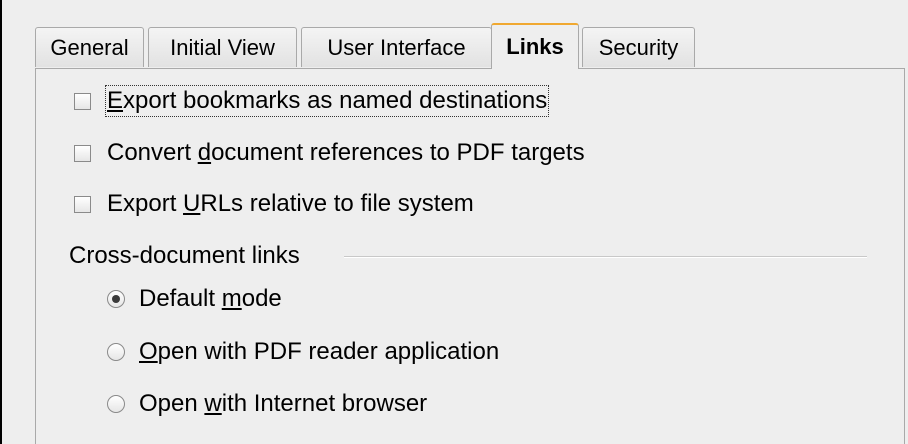 Image resolution: width=908 pixels, height=444 pixels. Describe the element at coordinates (605, 257) in the screenshot. I see `group-separator` at that location.